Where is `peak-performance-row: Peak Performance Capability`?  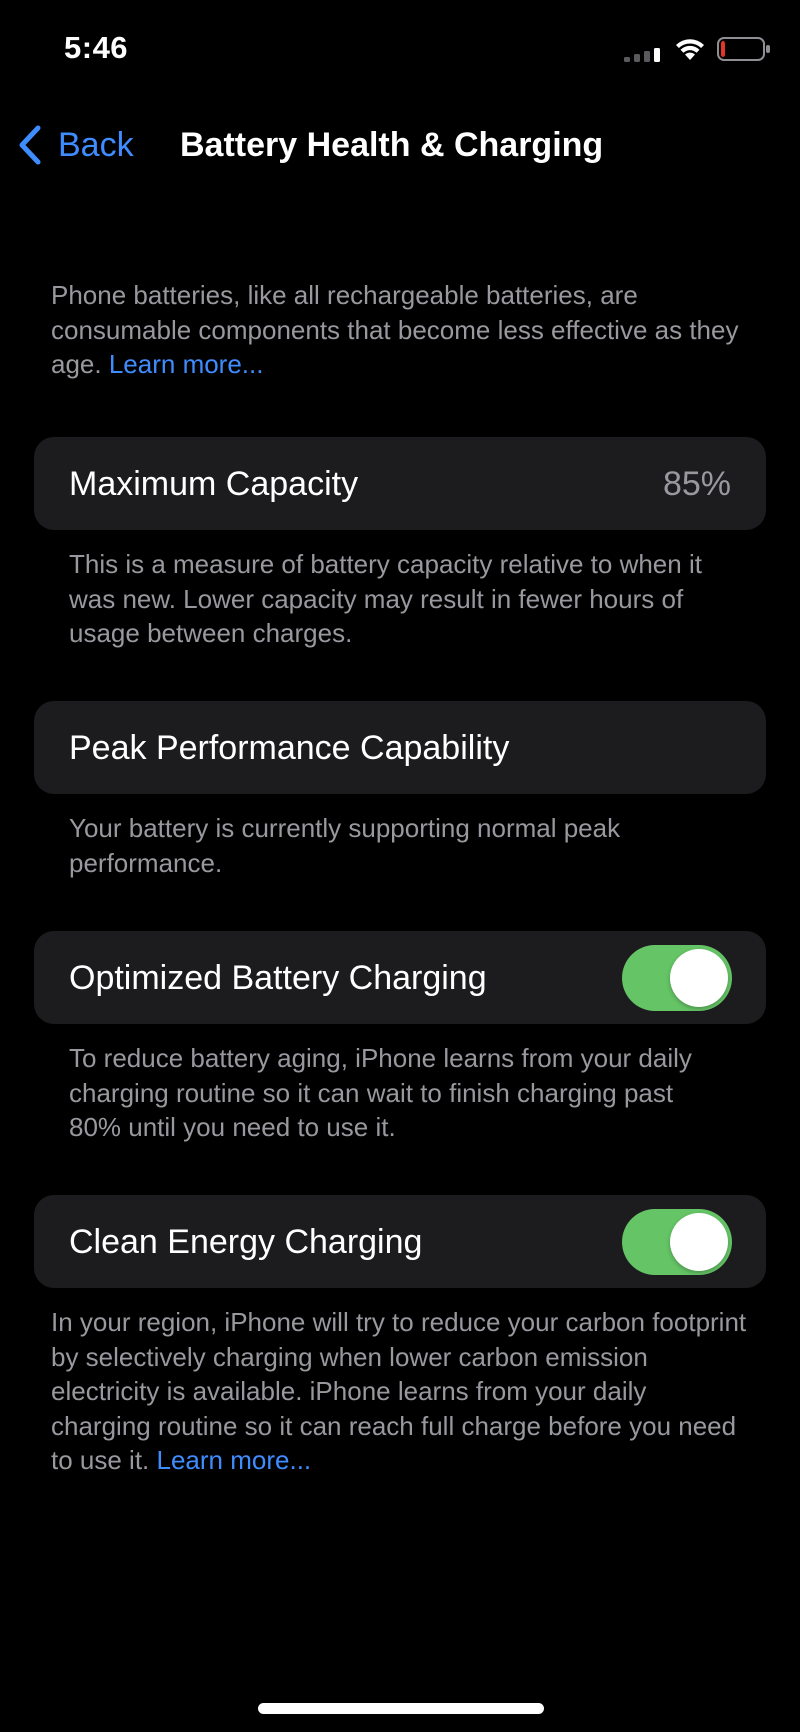
peak-performance-row: Peak Performance Capability is located at coordinates (400, 747).